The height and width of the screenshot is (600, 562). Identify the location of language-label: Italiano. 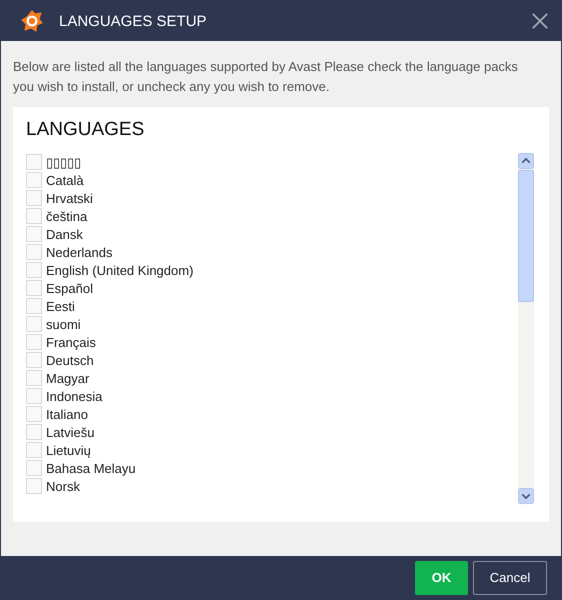
(67, 414).